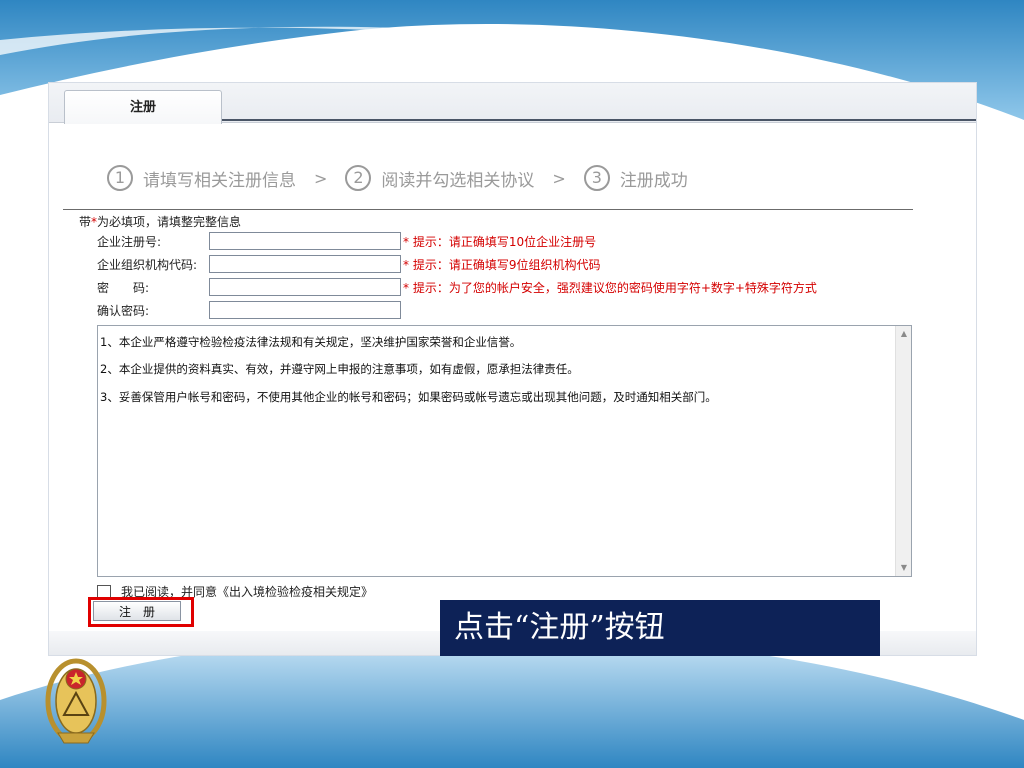  What do you see at coordinates (76, 701) in the screenshot?
I see `emblem-icon` at bounding box center [76, 701].